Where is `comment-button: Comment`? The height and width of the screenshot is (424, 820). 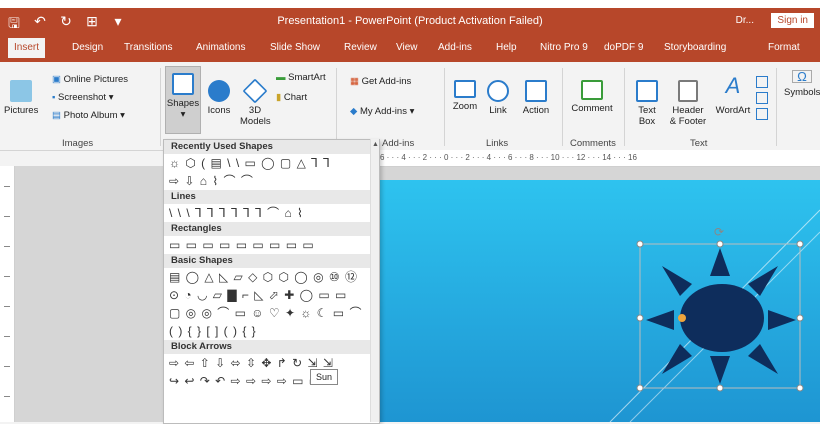
comment-button: Comment is located at coordinates (592, 97).